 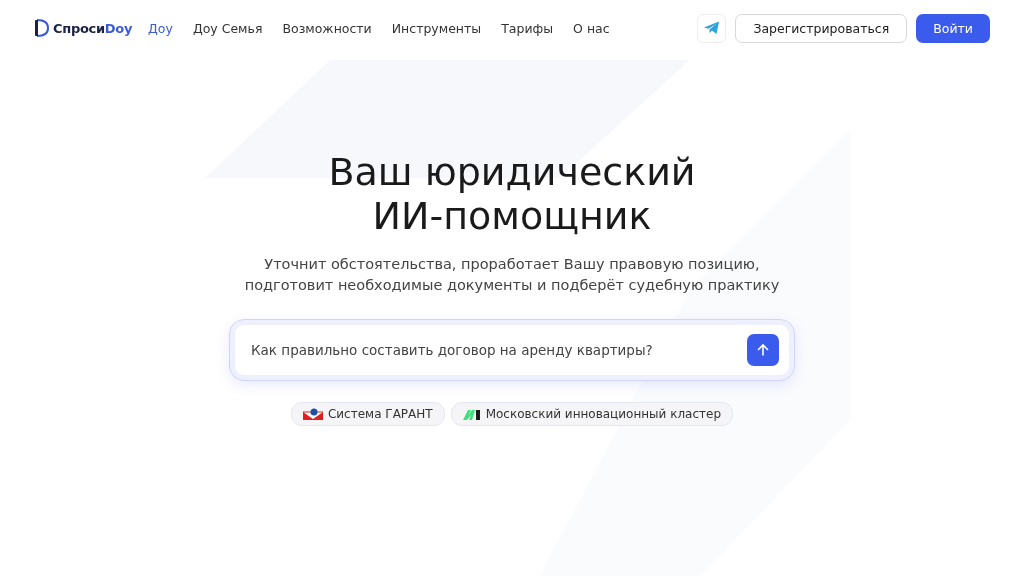 I want to click on login-button: Войти, so click(x=953, y=28).